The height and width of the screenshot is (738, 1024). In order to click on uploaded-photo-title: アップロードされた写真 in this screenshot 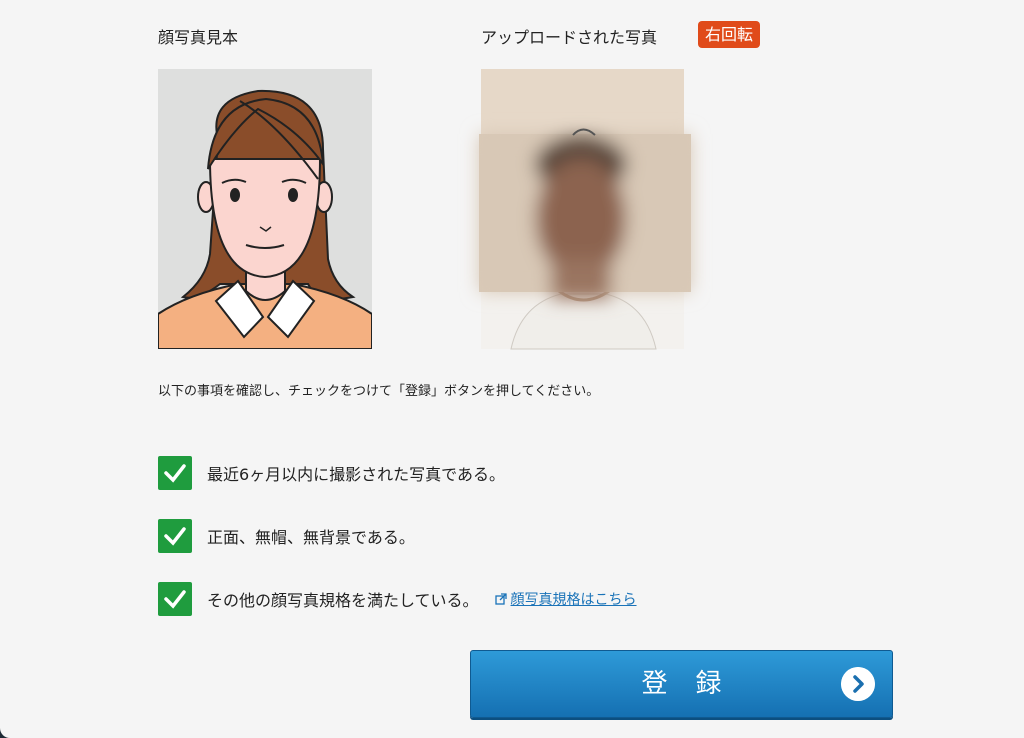, I will do `click(569, 37)`.